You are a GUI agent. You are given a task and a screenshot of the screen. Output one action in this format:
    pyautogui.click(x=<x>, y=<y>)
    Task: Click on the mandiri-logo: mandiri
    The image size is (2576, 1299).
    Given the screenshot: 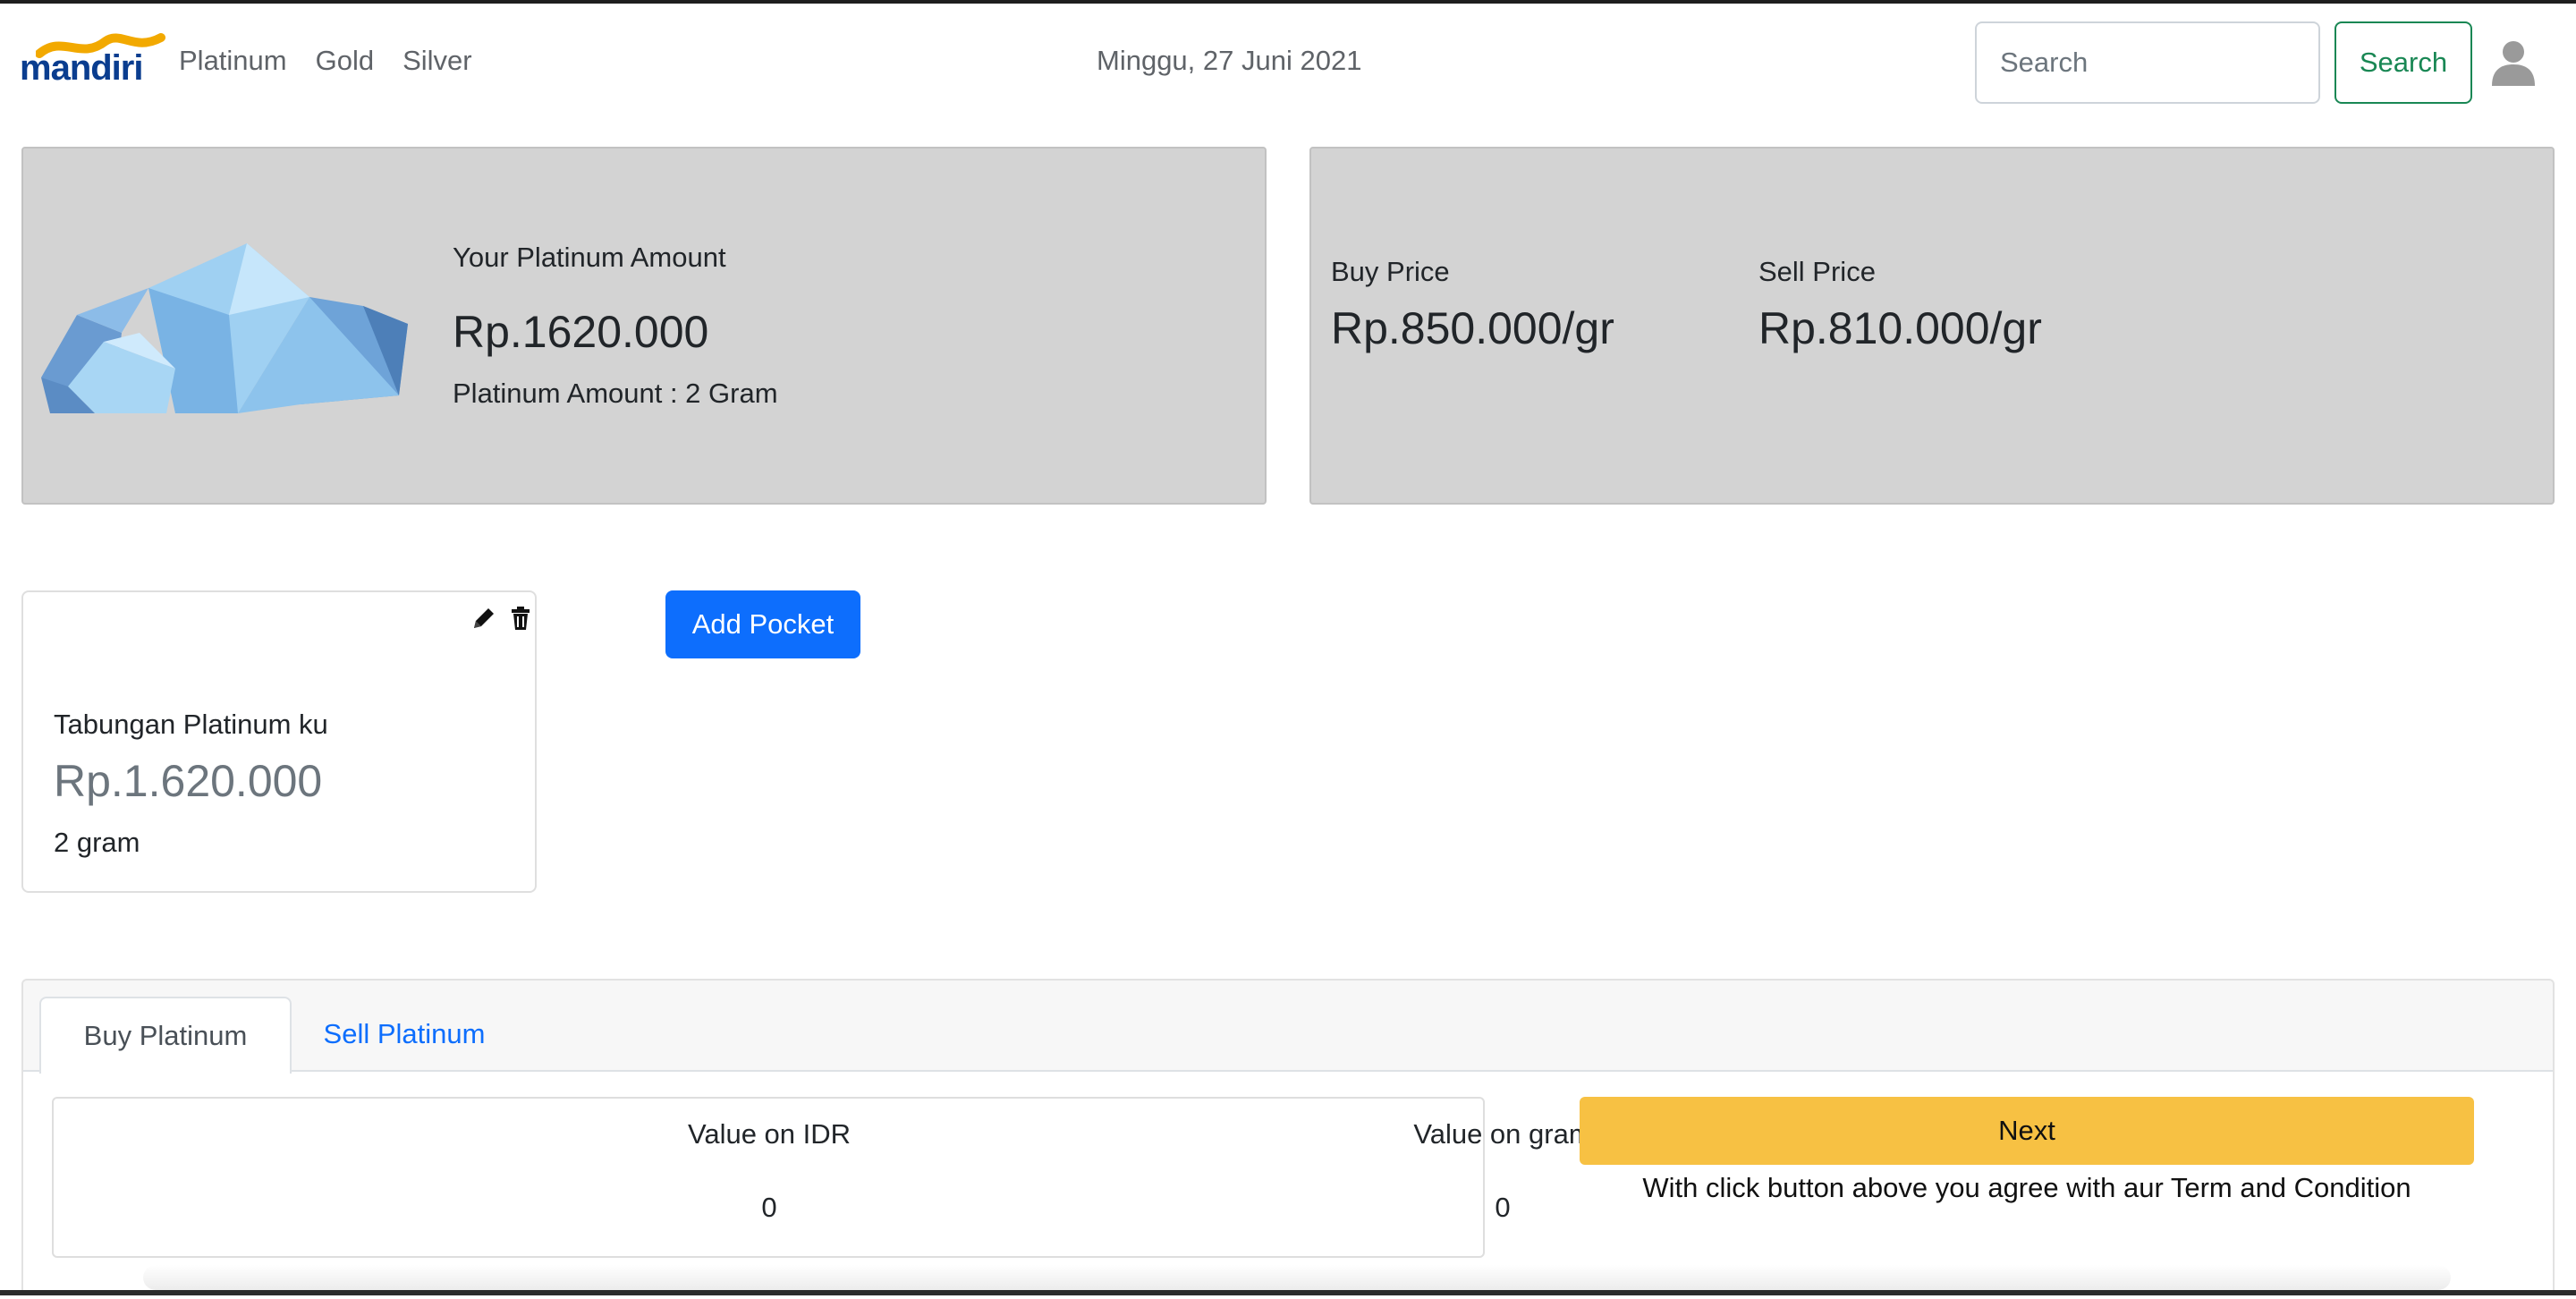 What is the action you would take?
    pyautogui.click(x=92, y=61)
    